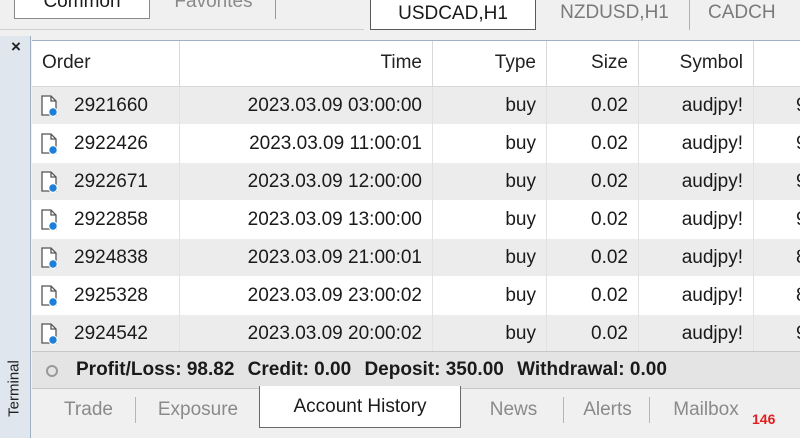 Image resolution: width=800 pixels, height=438 pixels. I want to click on close-icon: ×, so click(16, 47).